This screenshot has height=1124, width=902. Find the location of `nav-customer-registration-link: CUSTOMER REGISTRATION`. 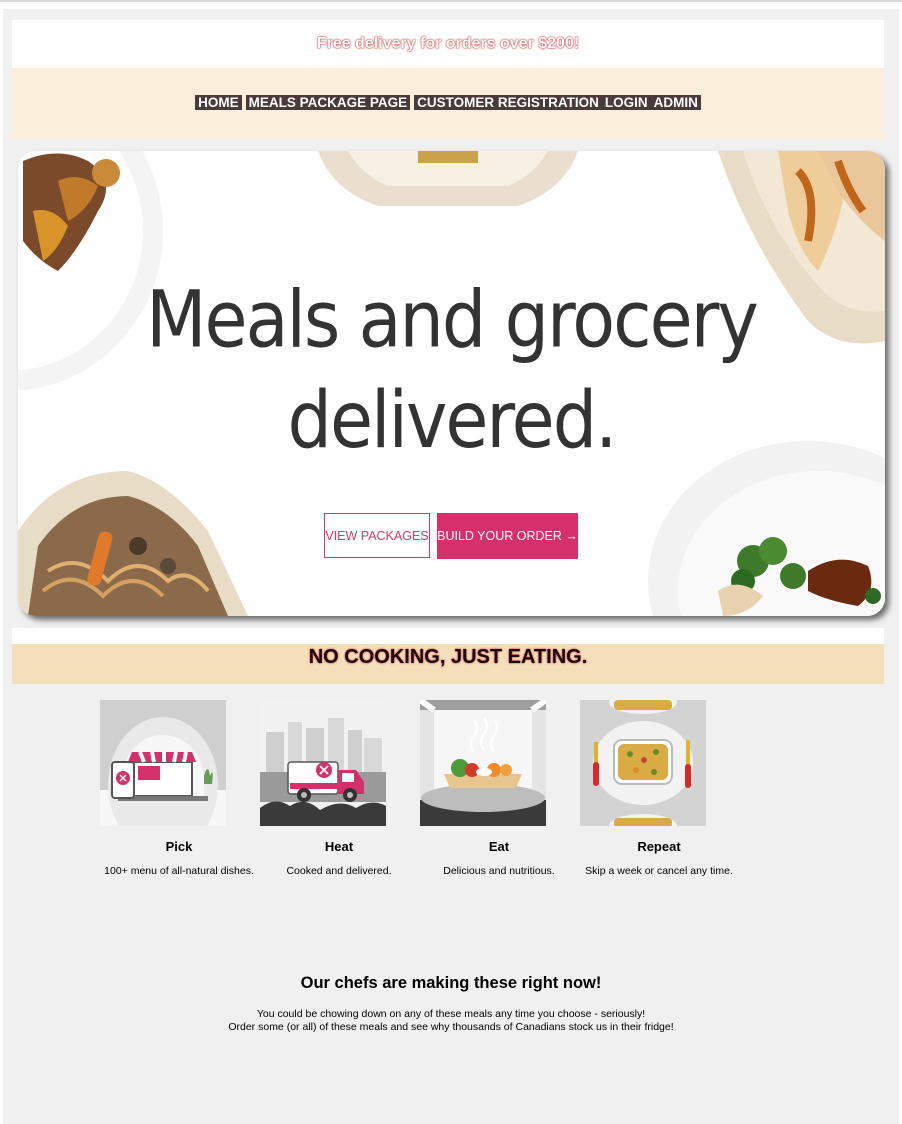

nav-customer-registration-link: CUSTOMER REGISTRATION is located at coordinates (508, 102).